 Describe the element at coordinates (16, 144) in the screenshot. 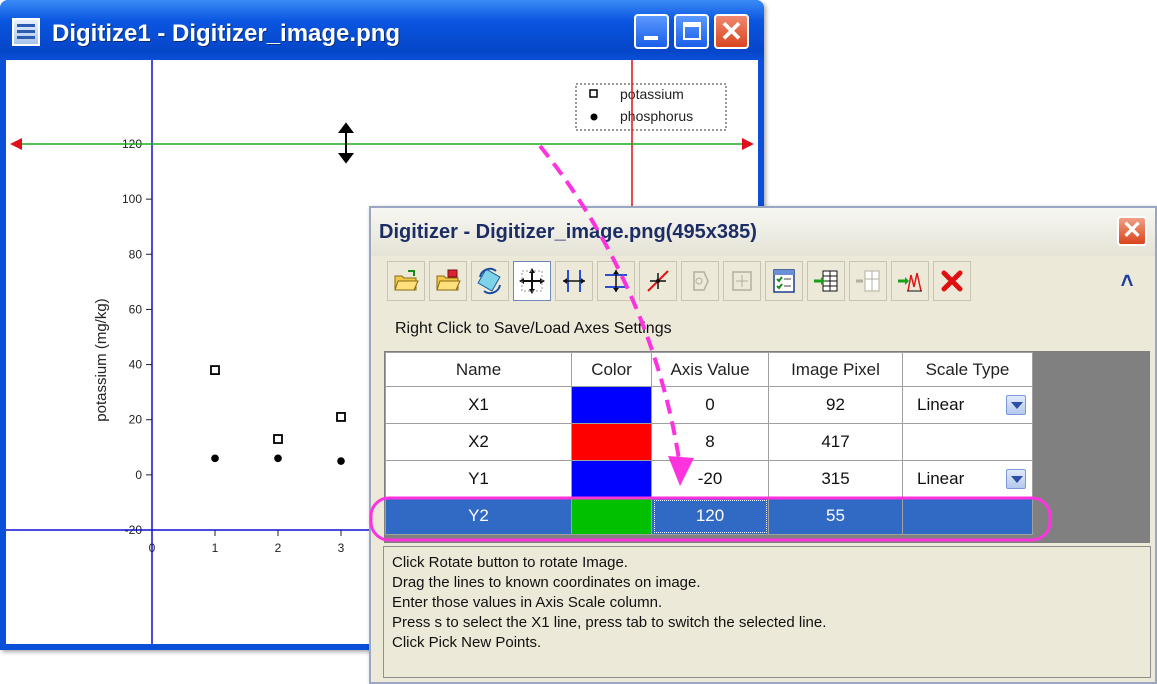

I see `line-handle-left-icon` at that location.